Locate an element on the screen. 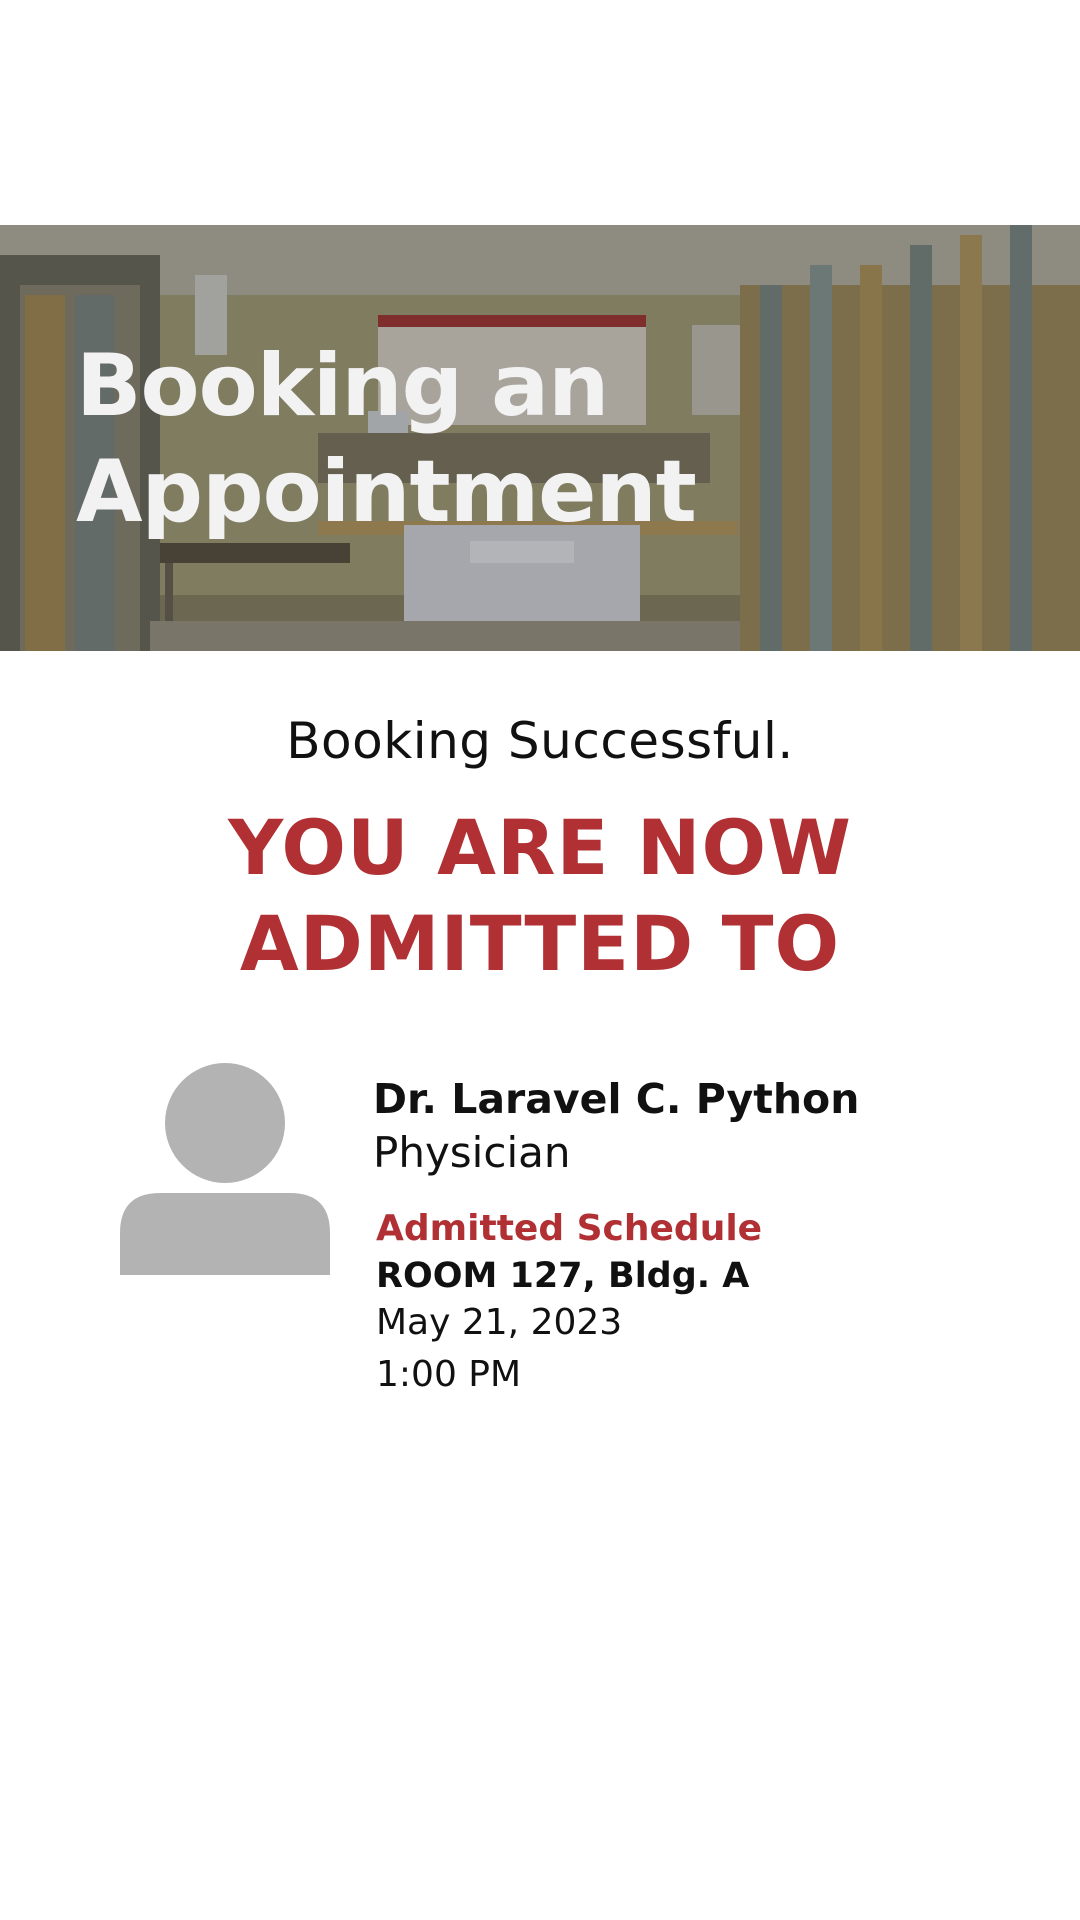  doctor-role: Physician is located at coordinates (472, 1152).